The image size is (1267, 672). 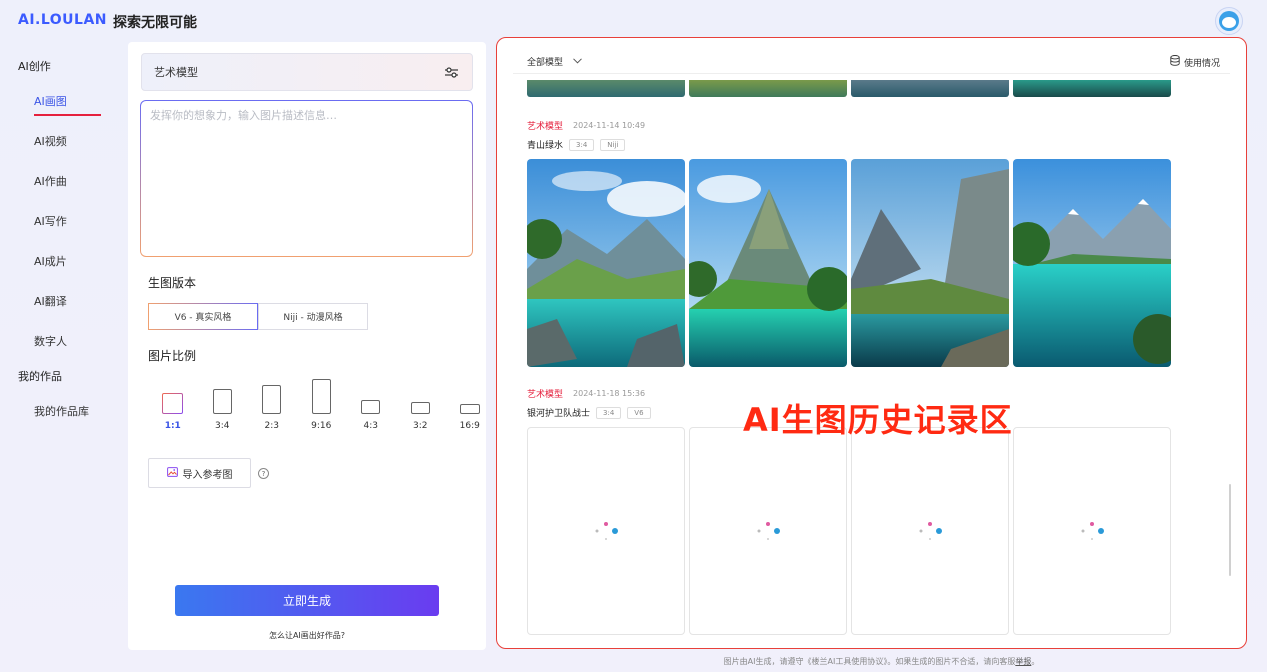 I want to click on model-label: 艺术模型, so click(x=176, y=72).